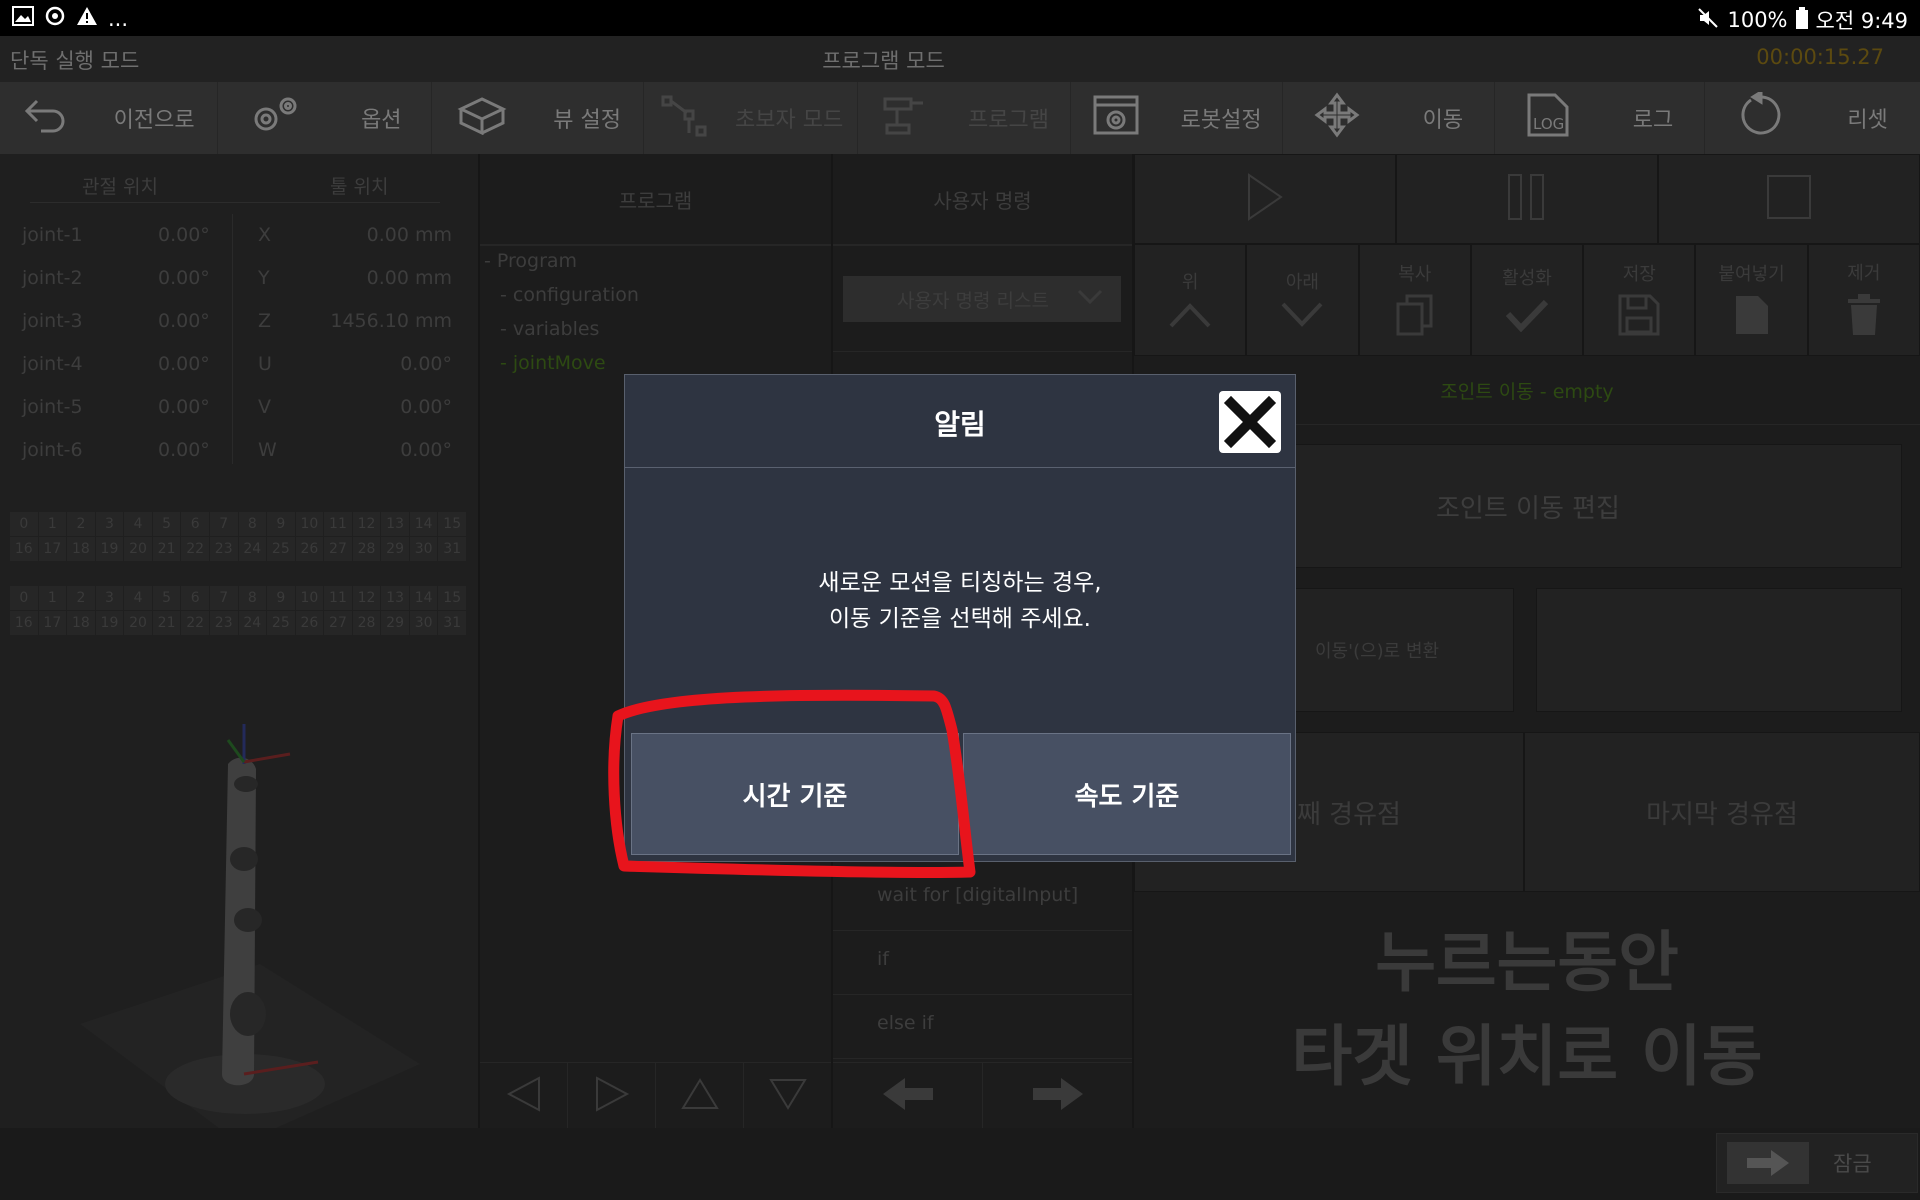  What do you see at coordinates (55, 18) in the screenshot?
I see `sync-icon` at bounding box center [55, 18].